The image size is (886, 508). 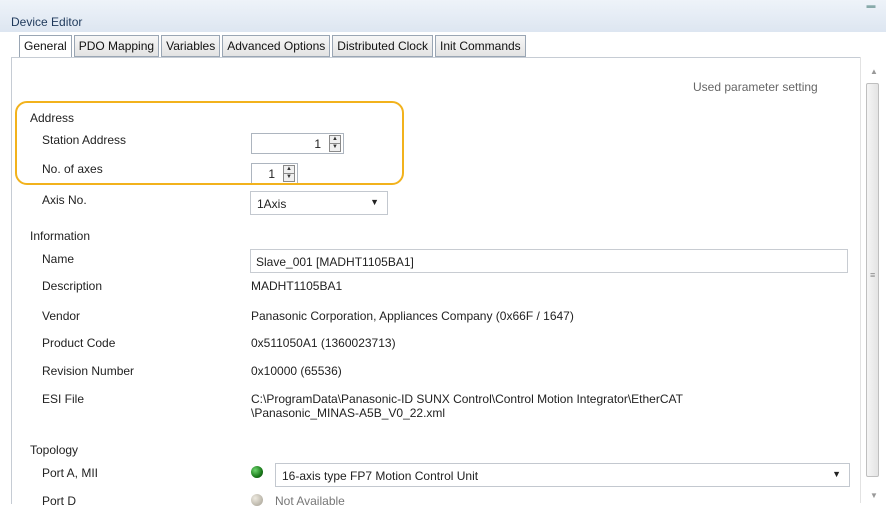 What do you see at coordinates (562, 475) in the screenshot?
I see `port-a-dropdown: 16-axis type FP7 Motion Control Unit ▼` at bounding box center [562, 475].